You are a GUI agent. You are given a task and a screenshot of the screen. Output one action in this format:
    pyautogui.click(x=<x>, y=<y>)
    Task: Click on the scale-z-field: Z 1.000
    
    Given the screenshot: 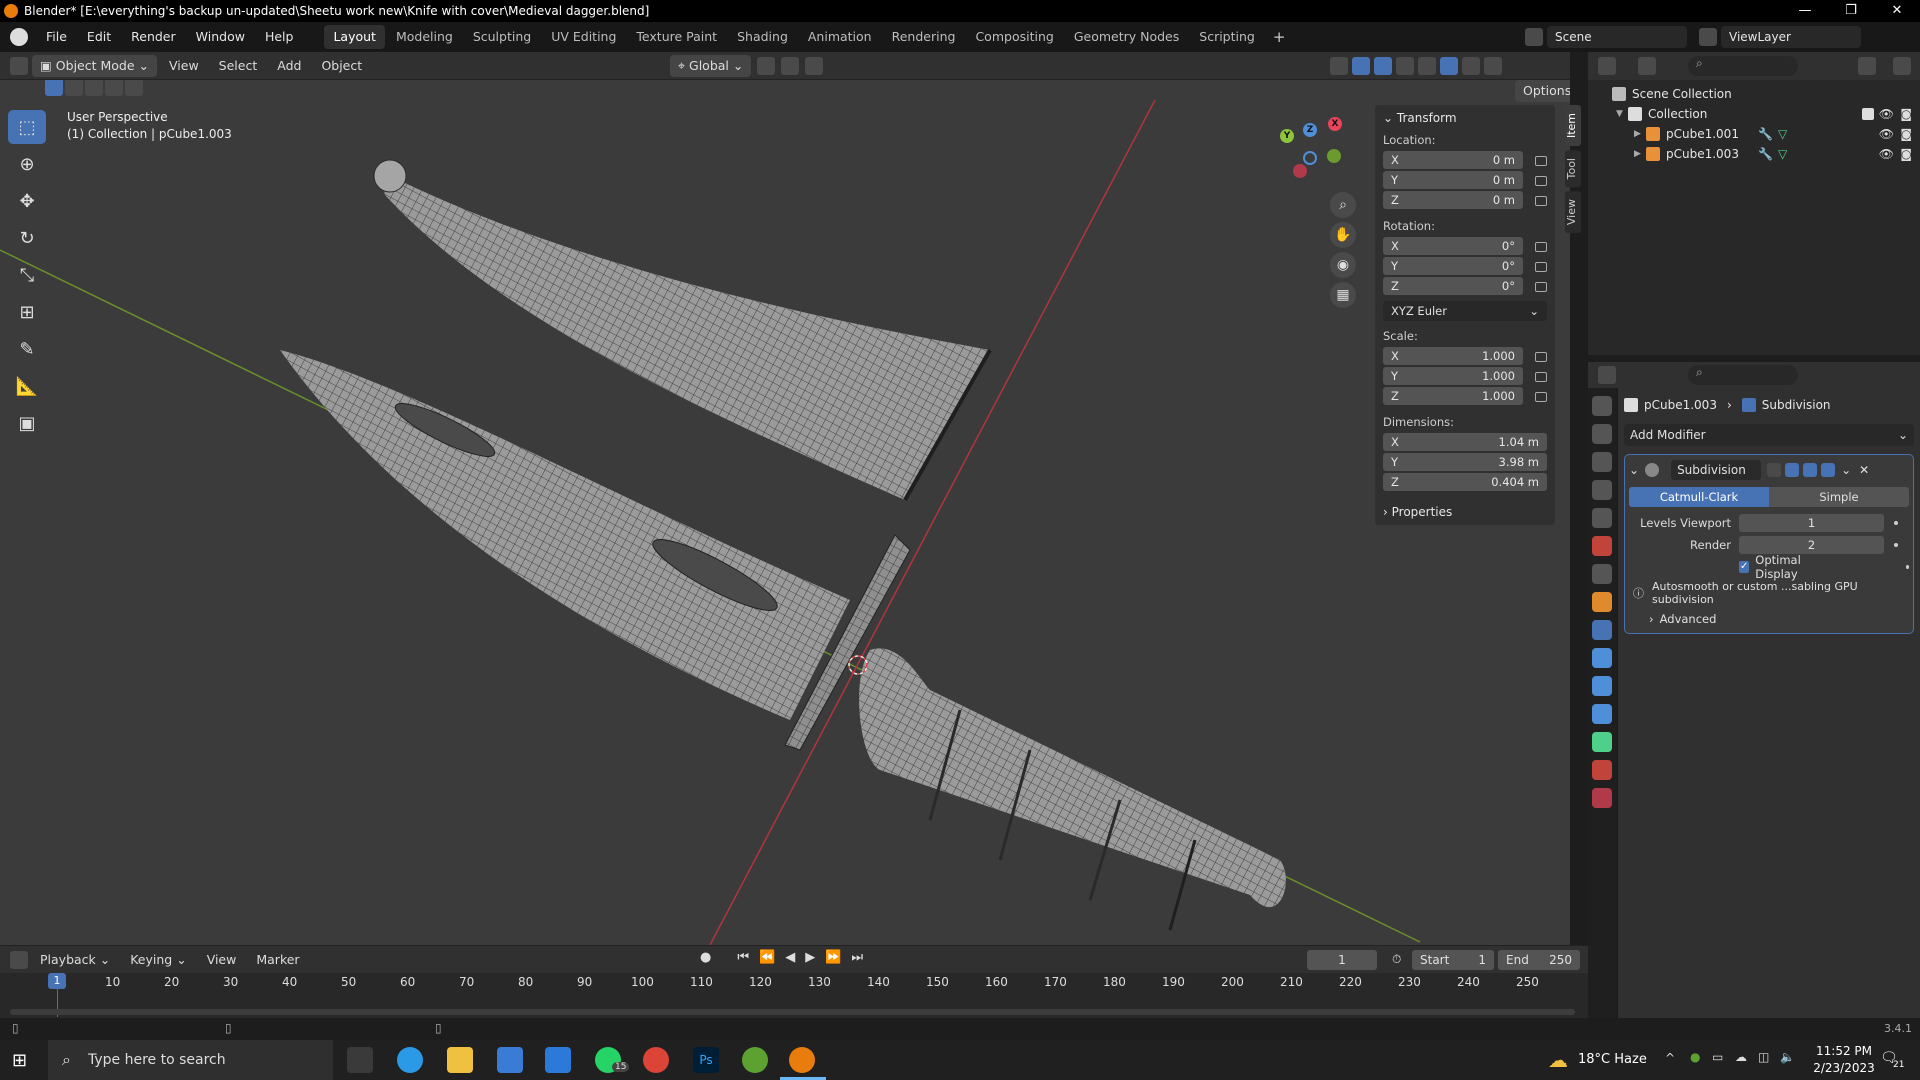 What is the action you would take?
    pyautogui.click(x=1453, y=396)
    